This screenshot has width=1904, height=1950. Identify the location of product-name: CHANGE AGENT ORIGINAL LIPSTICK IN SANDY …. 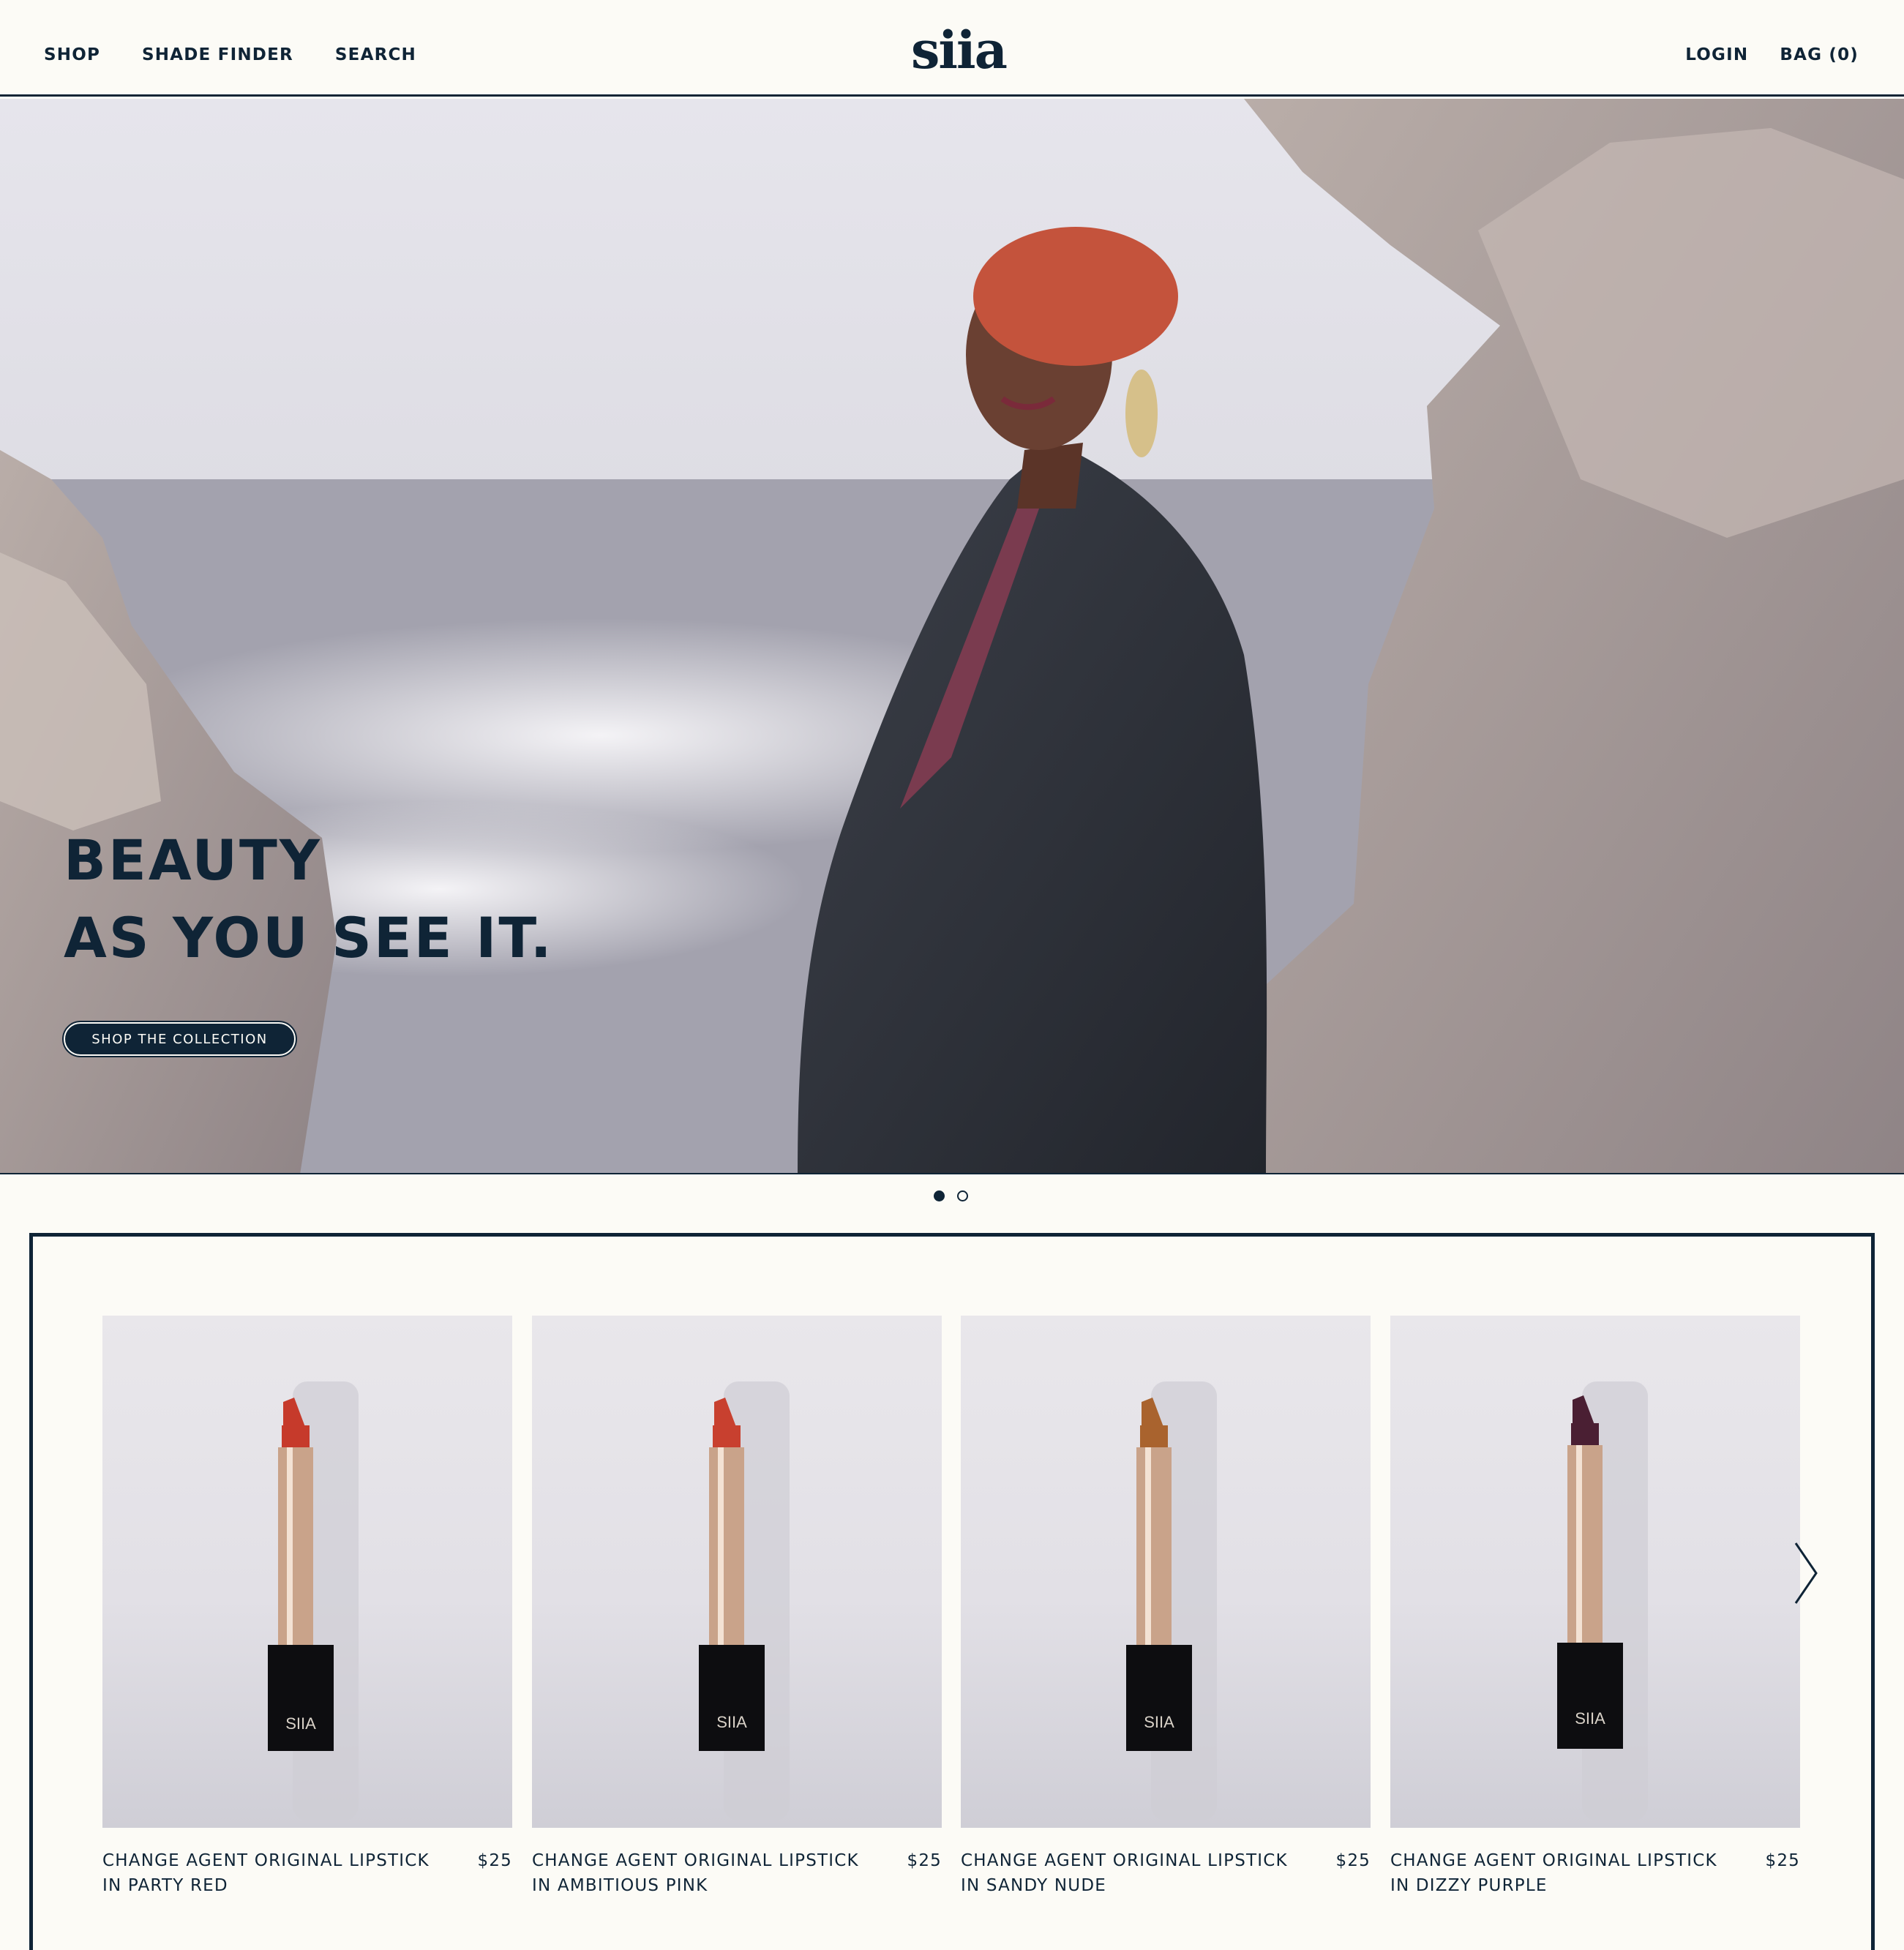
(1133, 1873).